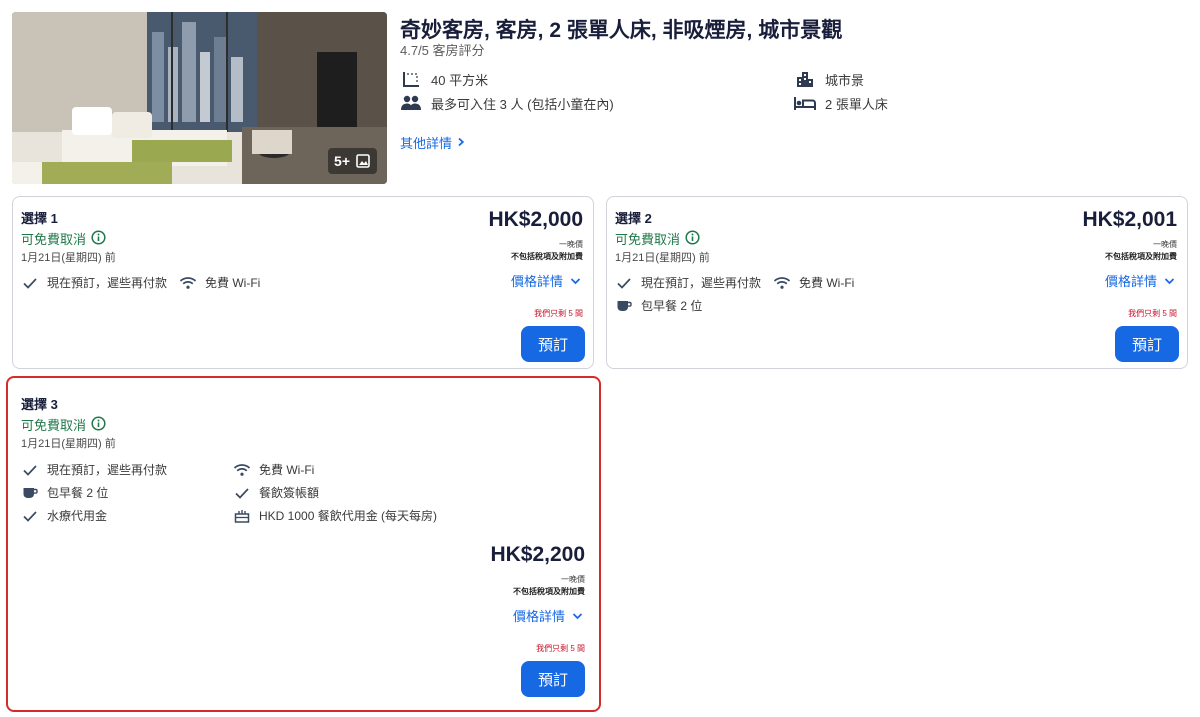 Image resolution: width=1200 pixels, height=717 pixels. I want to click on option-title: 選擇 3, so click(39, 404).